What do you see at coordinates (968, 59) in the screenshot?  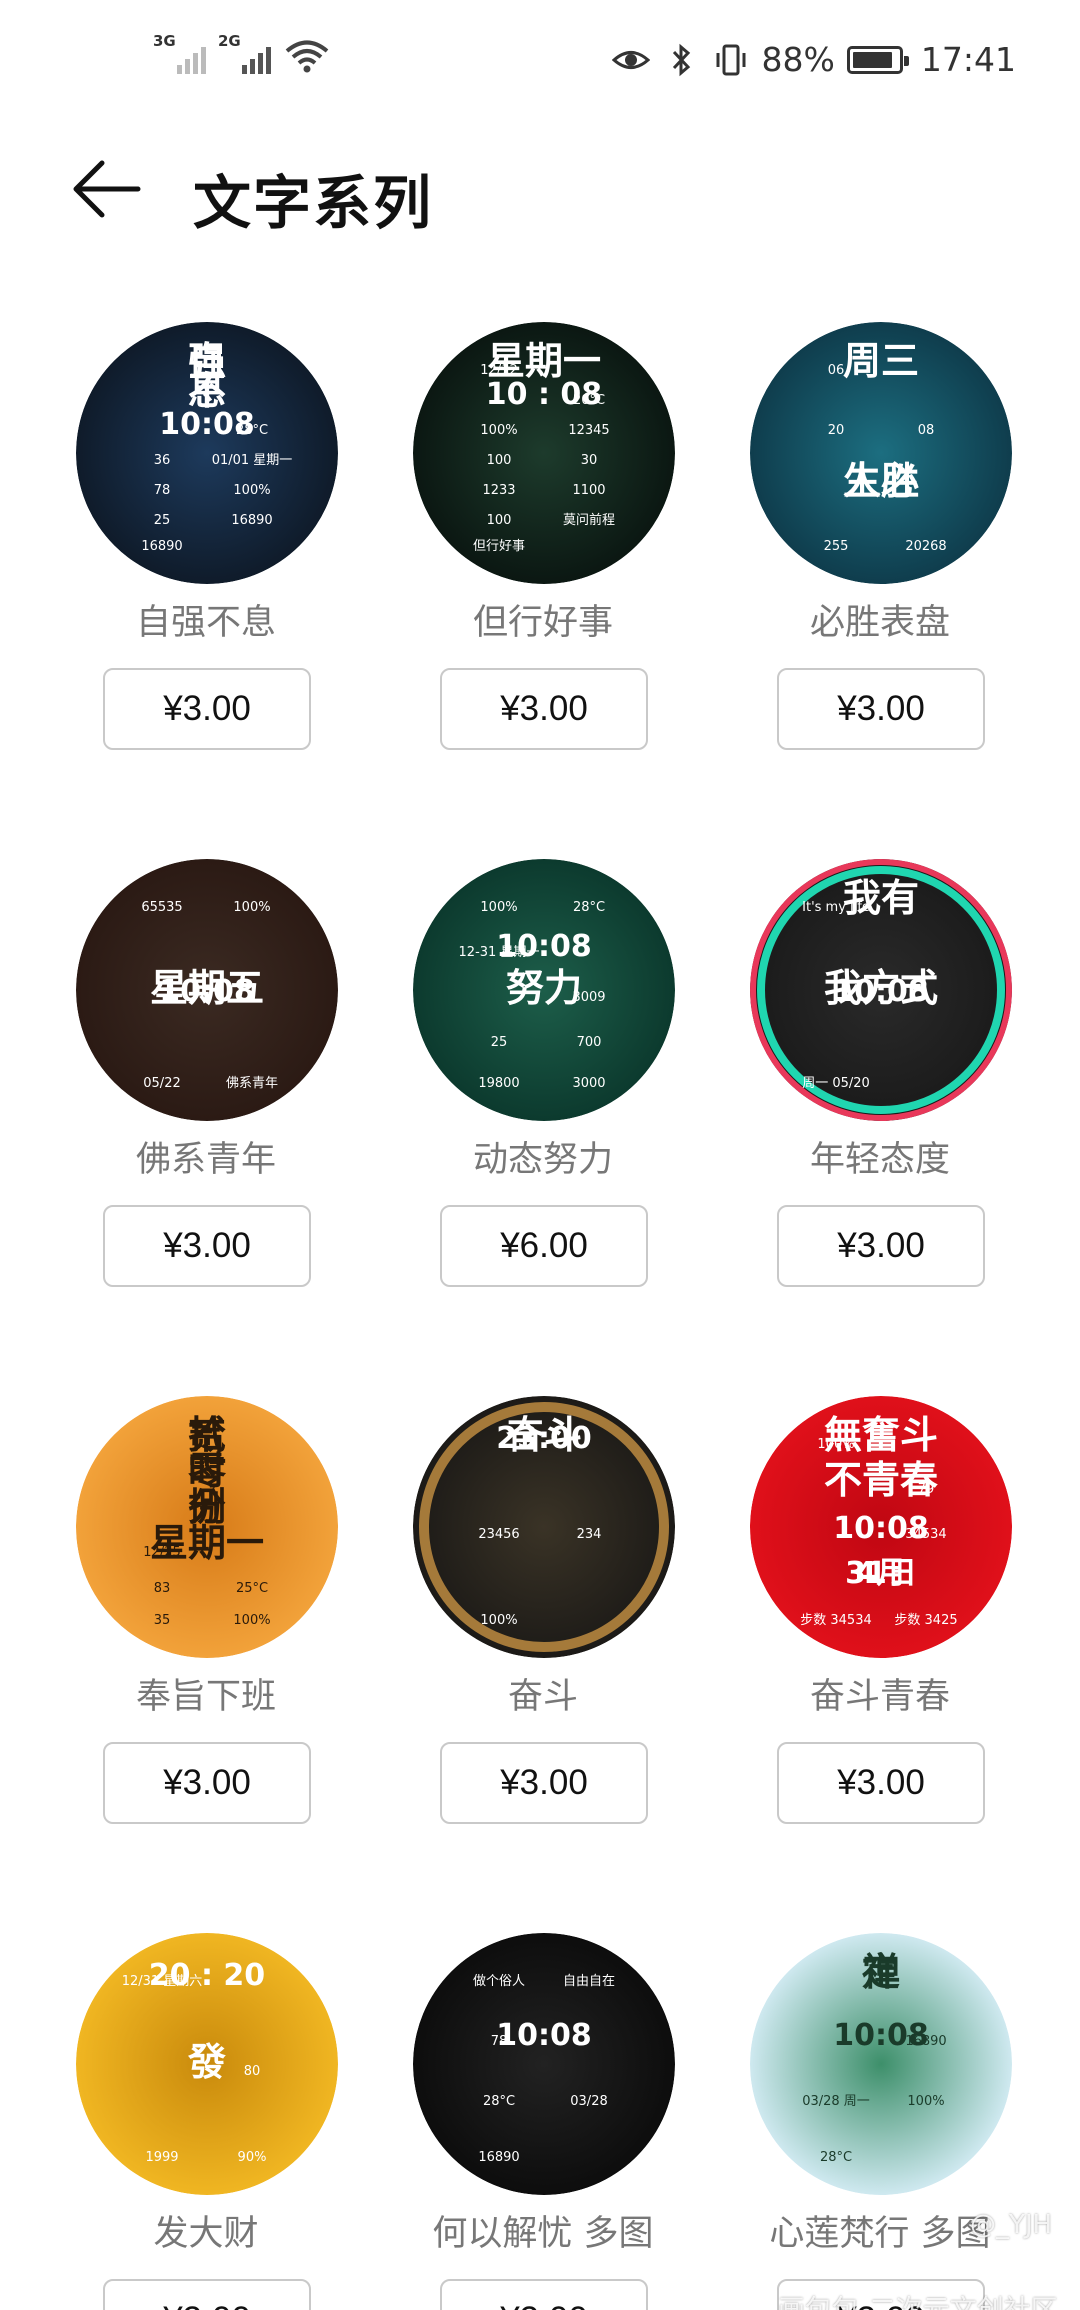 I see `clock: 17:41` at bounding box center [968, 59].